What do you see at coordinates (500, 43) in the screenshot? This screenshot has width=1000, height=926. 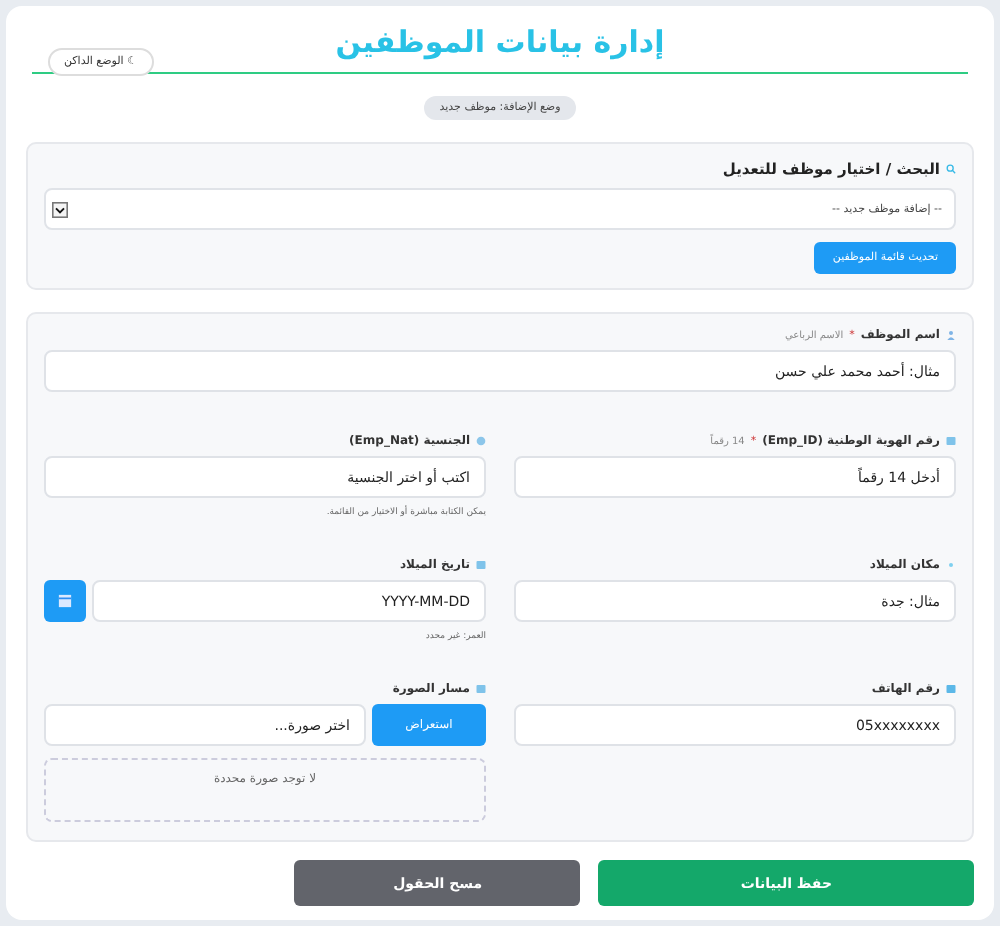 I see `page-title: إدارة بيانات الموظفين` at bounding box center [500, 43].